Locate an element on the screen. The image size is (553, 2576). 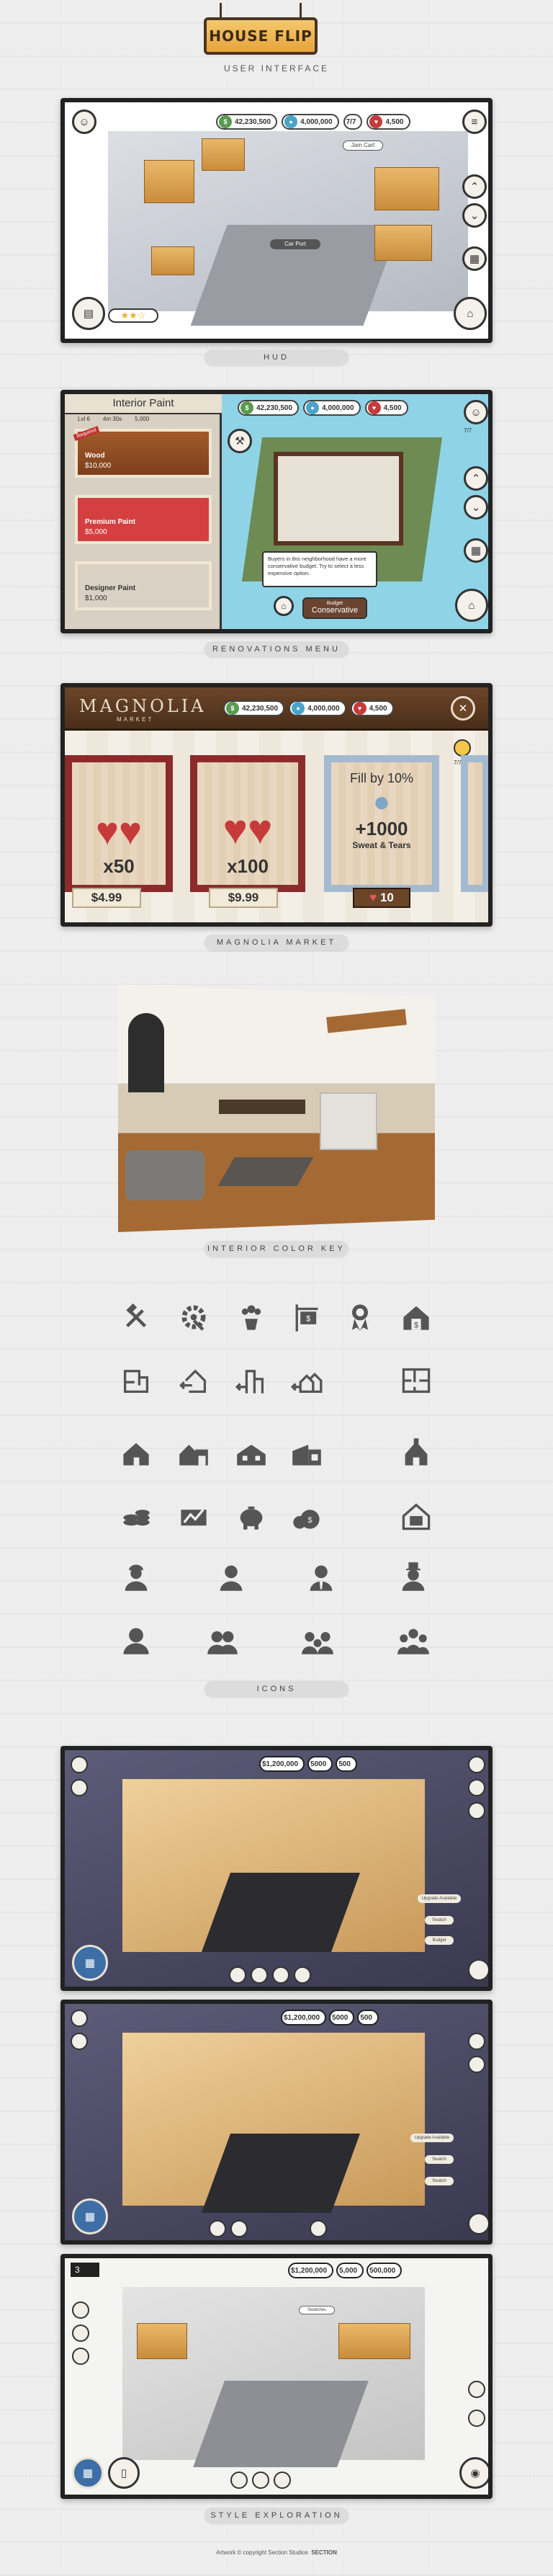
price-button: $9.99 is located at coordinates (243, 898).